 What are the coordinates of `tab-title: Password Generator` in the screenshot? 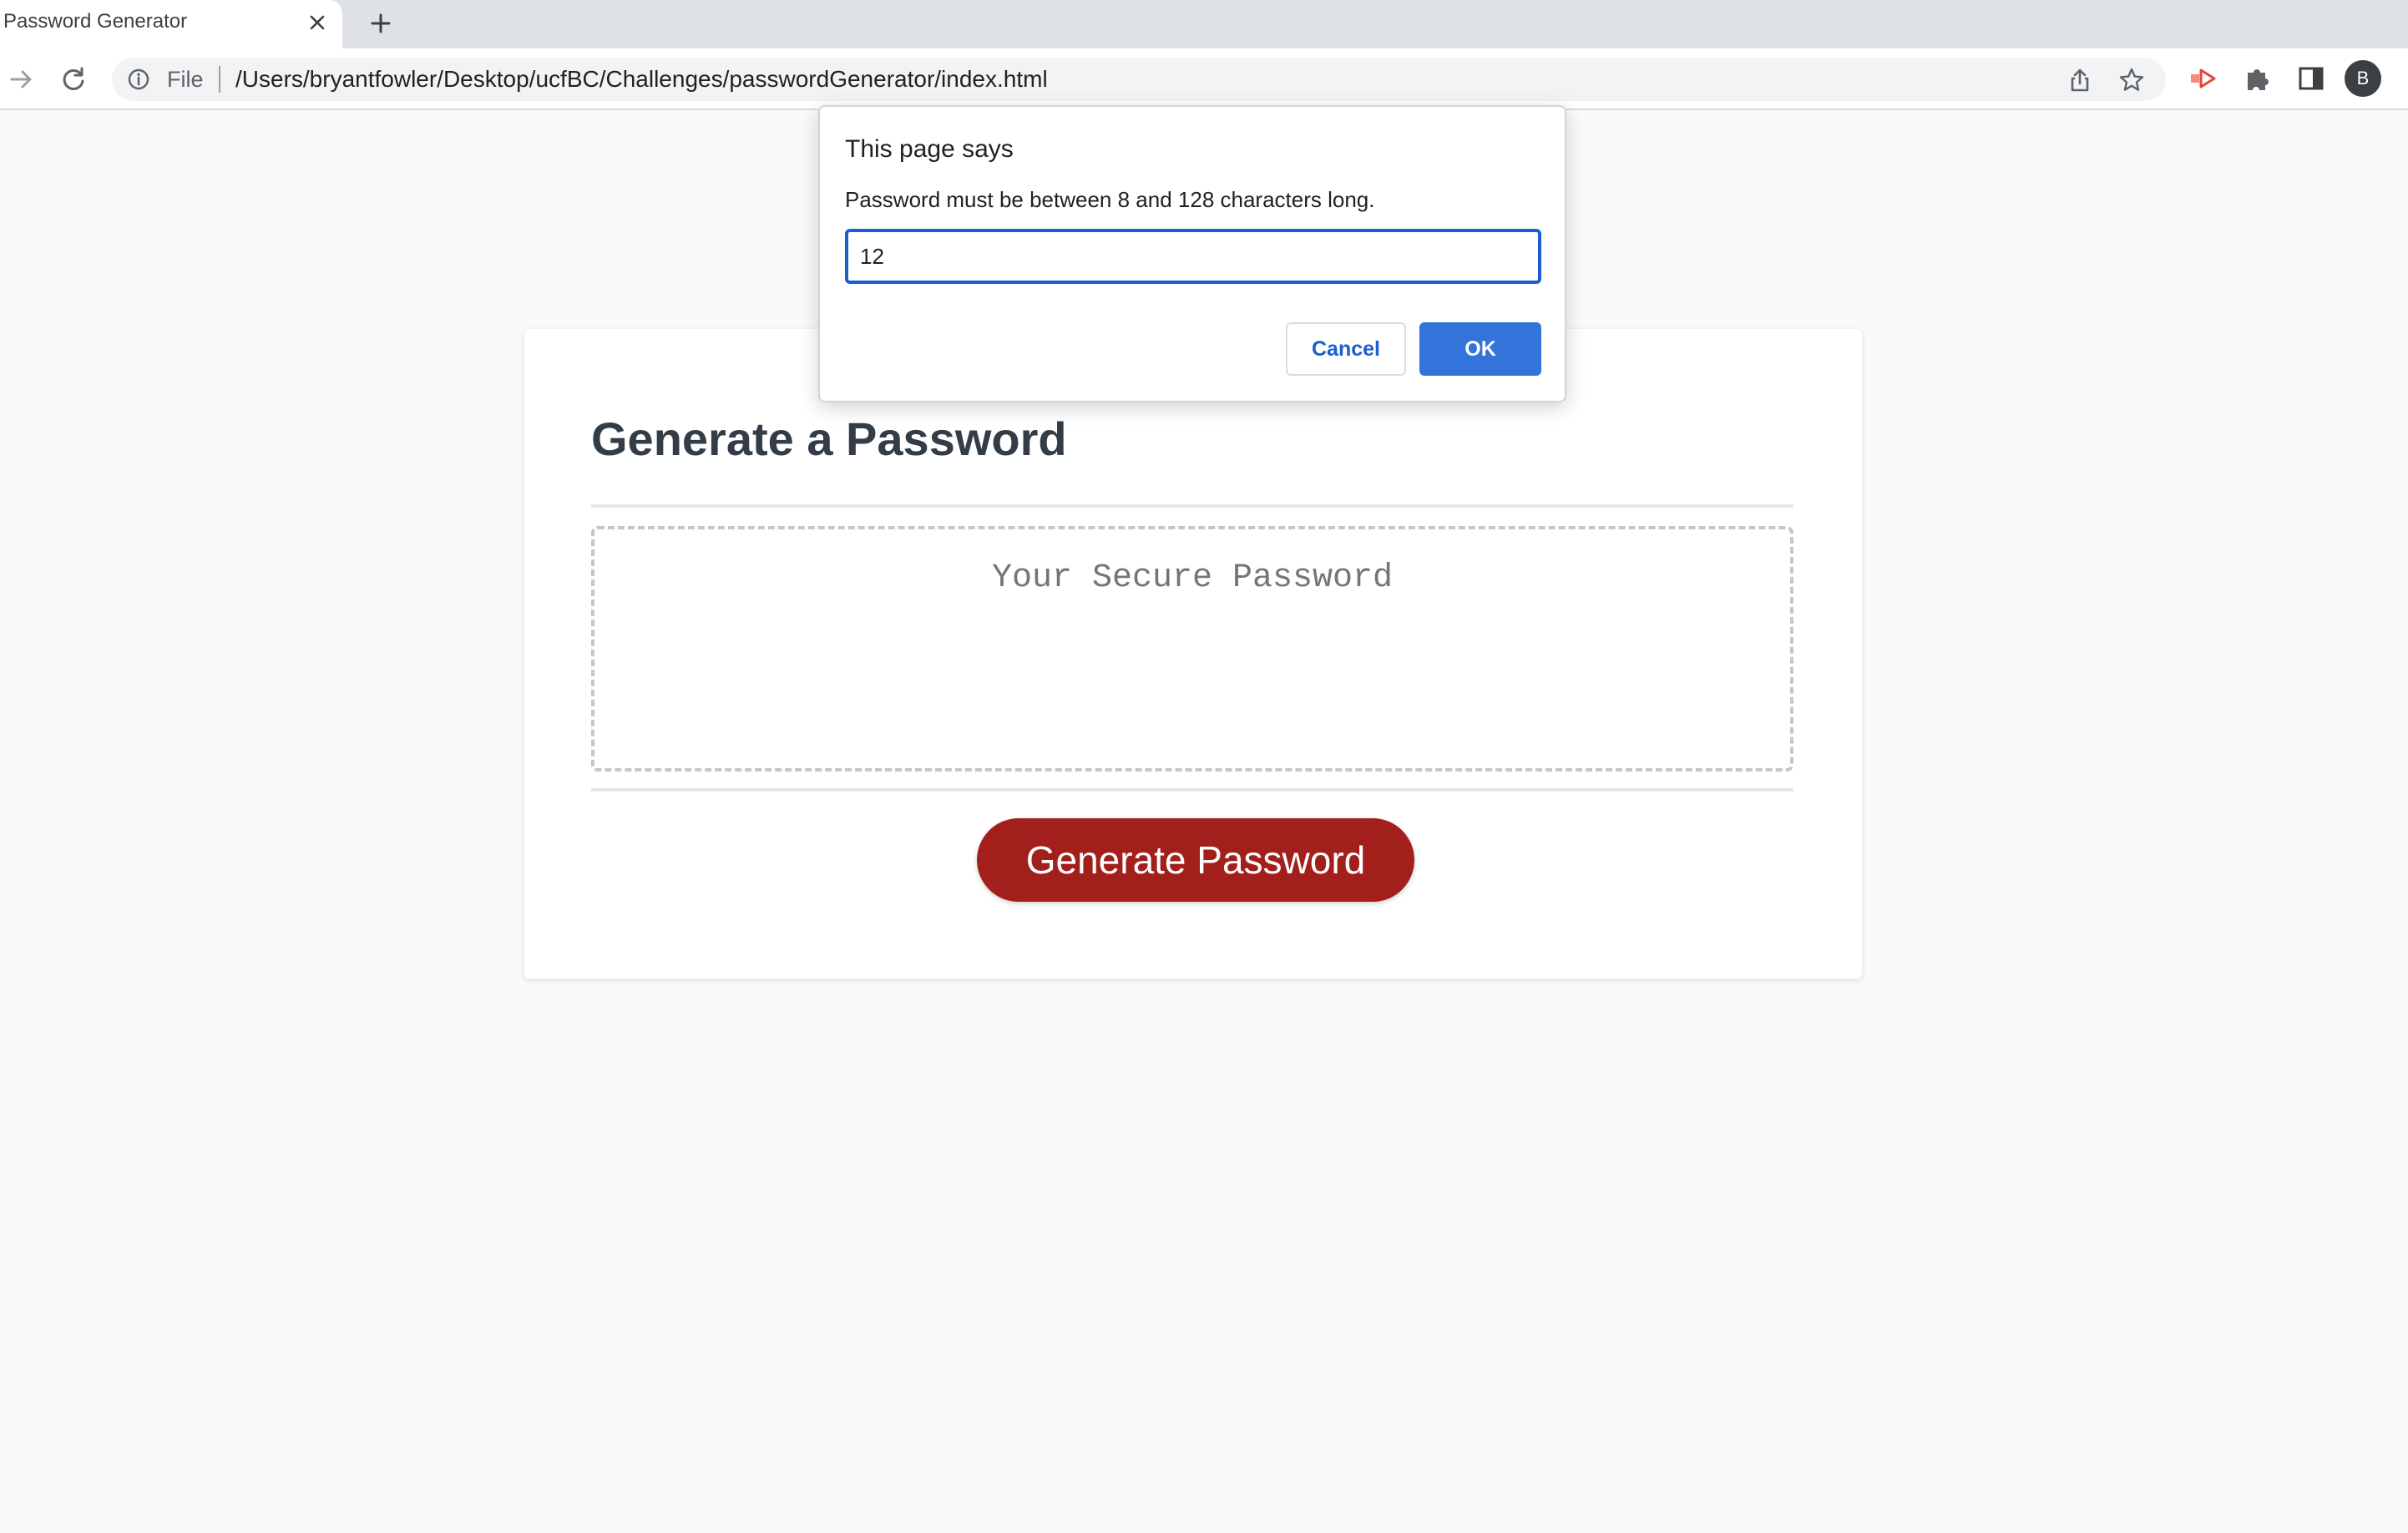 It's located at (95, 21).